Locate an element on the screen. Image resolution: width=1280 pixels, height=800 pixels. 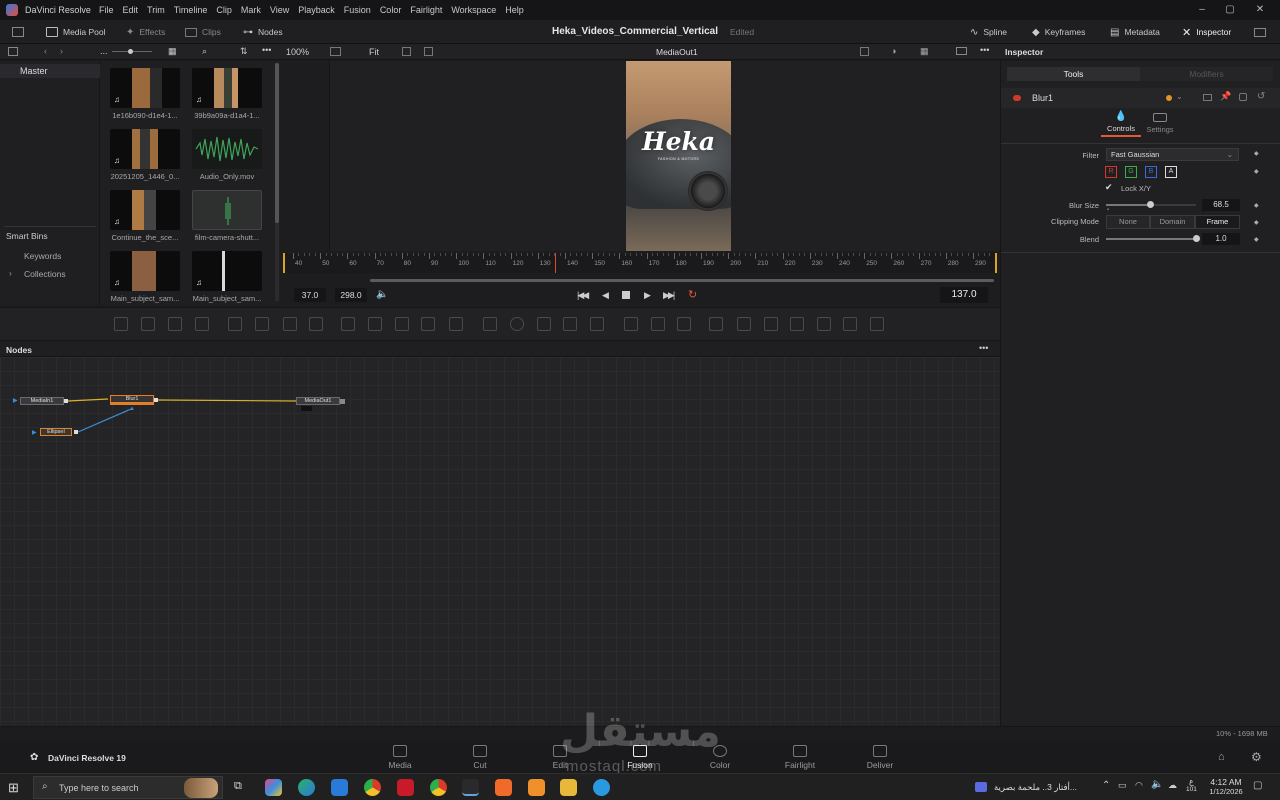
davinci-resolve-taskbar-icon is located at coordinates (470, 787).